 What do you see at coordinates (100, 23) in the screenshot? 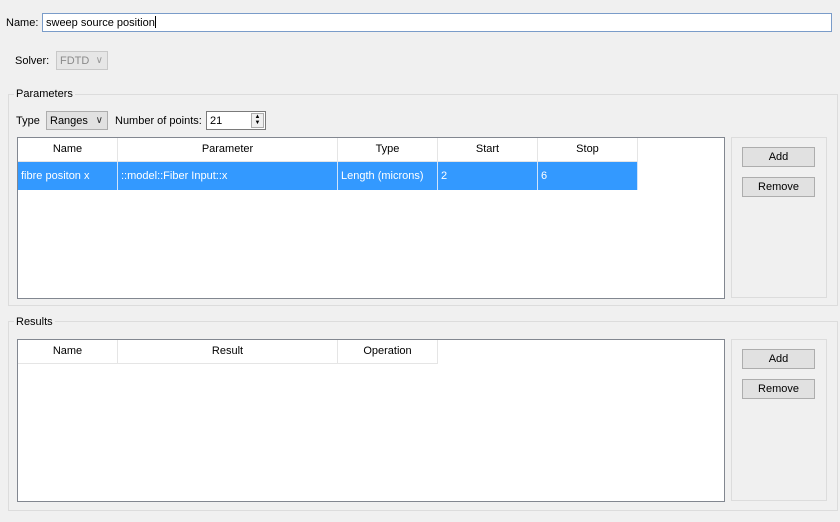
I see `name-value: sweep source position` at bounding box center [100, 23].